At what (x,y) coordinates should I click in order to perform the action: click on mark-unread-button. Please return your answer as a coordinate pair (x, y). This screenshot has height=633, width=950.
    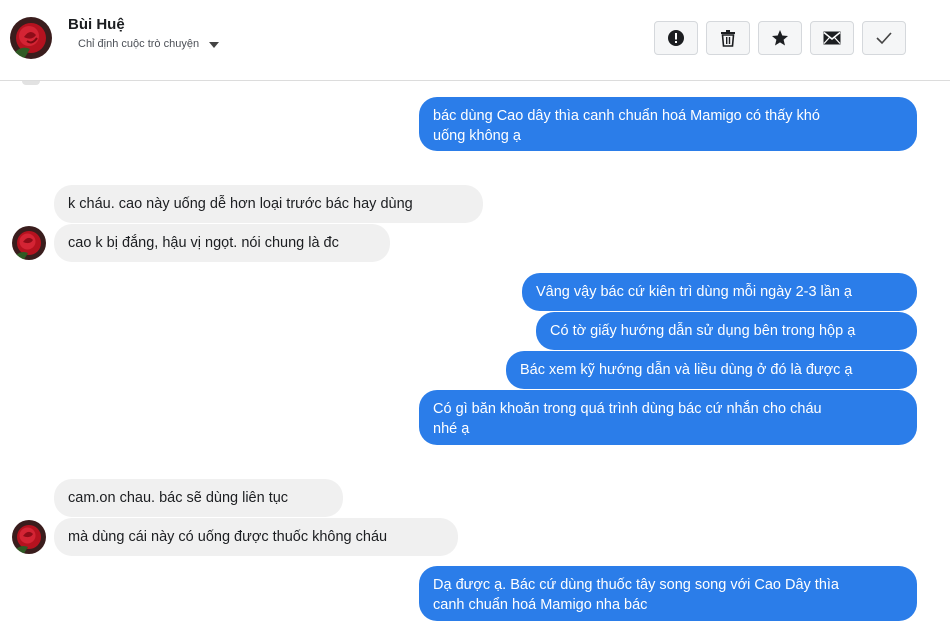
    Looking at the image, I should click on (832, 38).